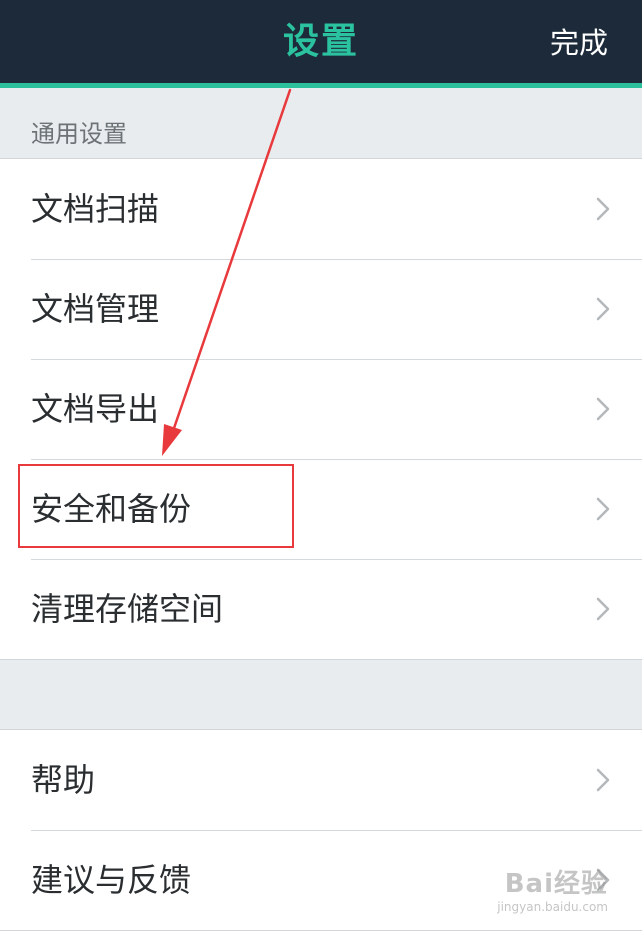 This screenshot has height=931, width=642. Describe the element at coordinates (556, 884) in the screenshot. I see `watermark-logo: Bai经验` at that location.